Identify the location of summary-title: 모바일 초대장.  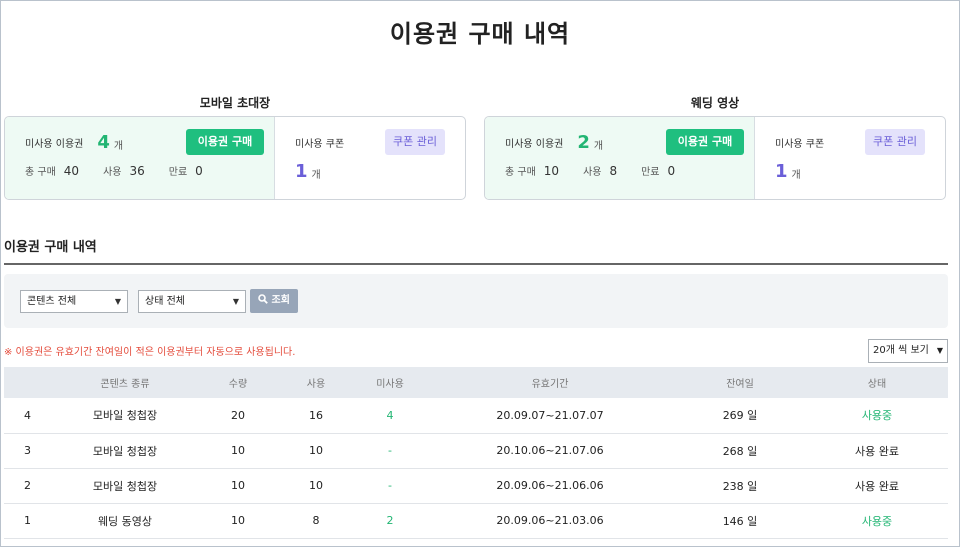
(235, 103).